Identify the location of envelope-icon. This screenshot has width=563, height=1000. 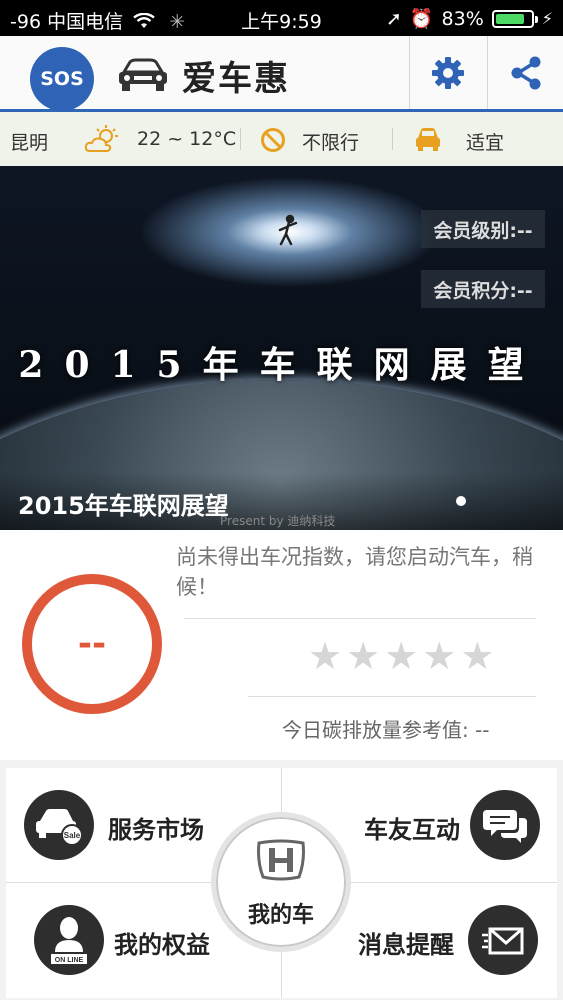
(503, 940).